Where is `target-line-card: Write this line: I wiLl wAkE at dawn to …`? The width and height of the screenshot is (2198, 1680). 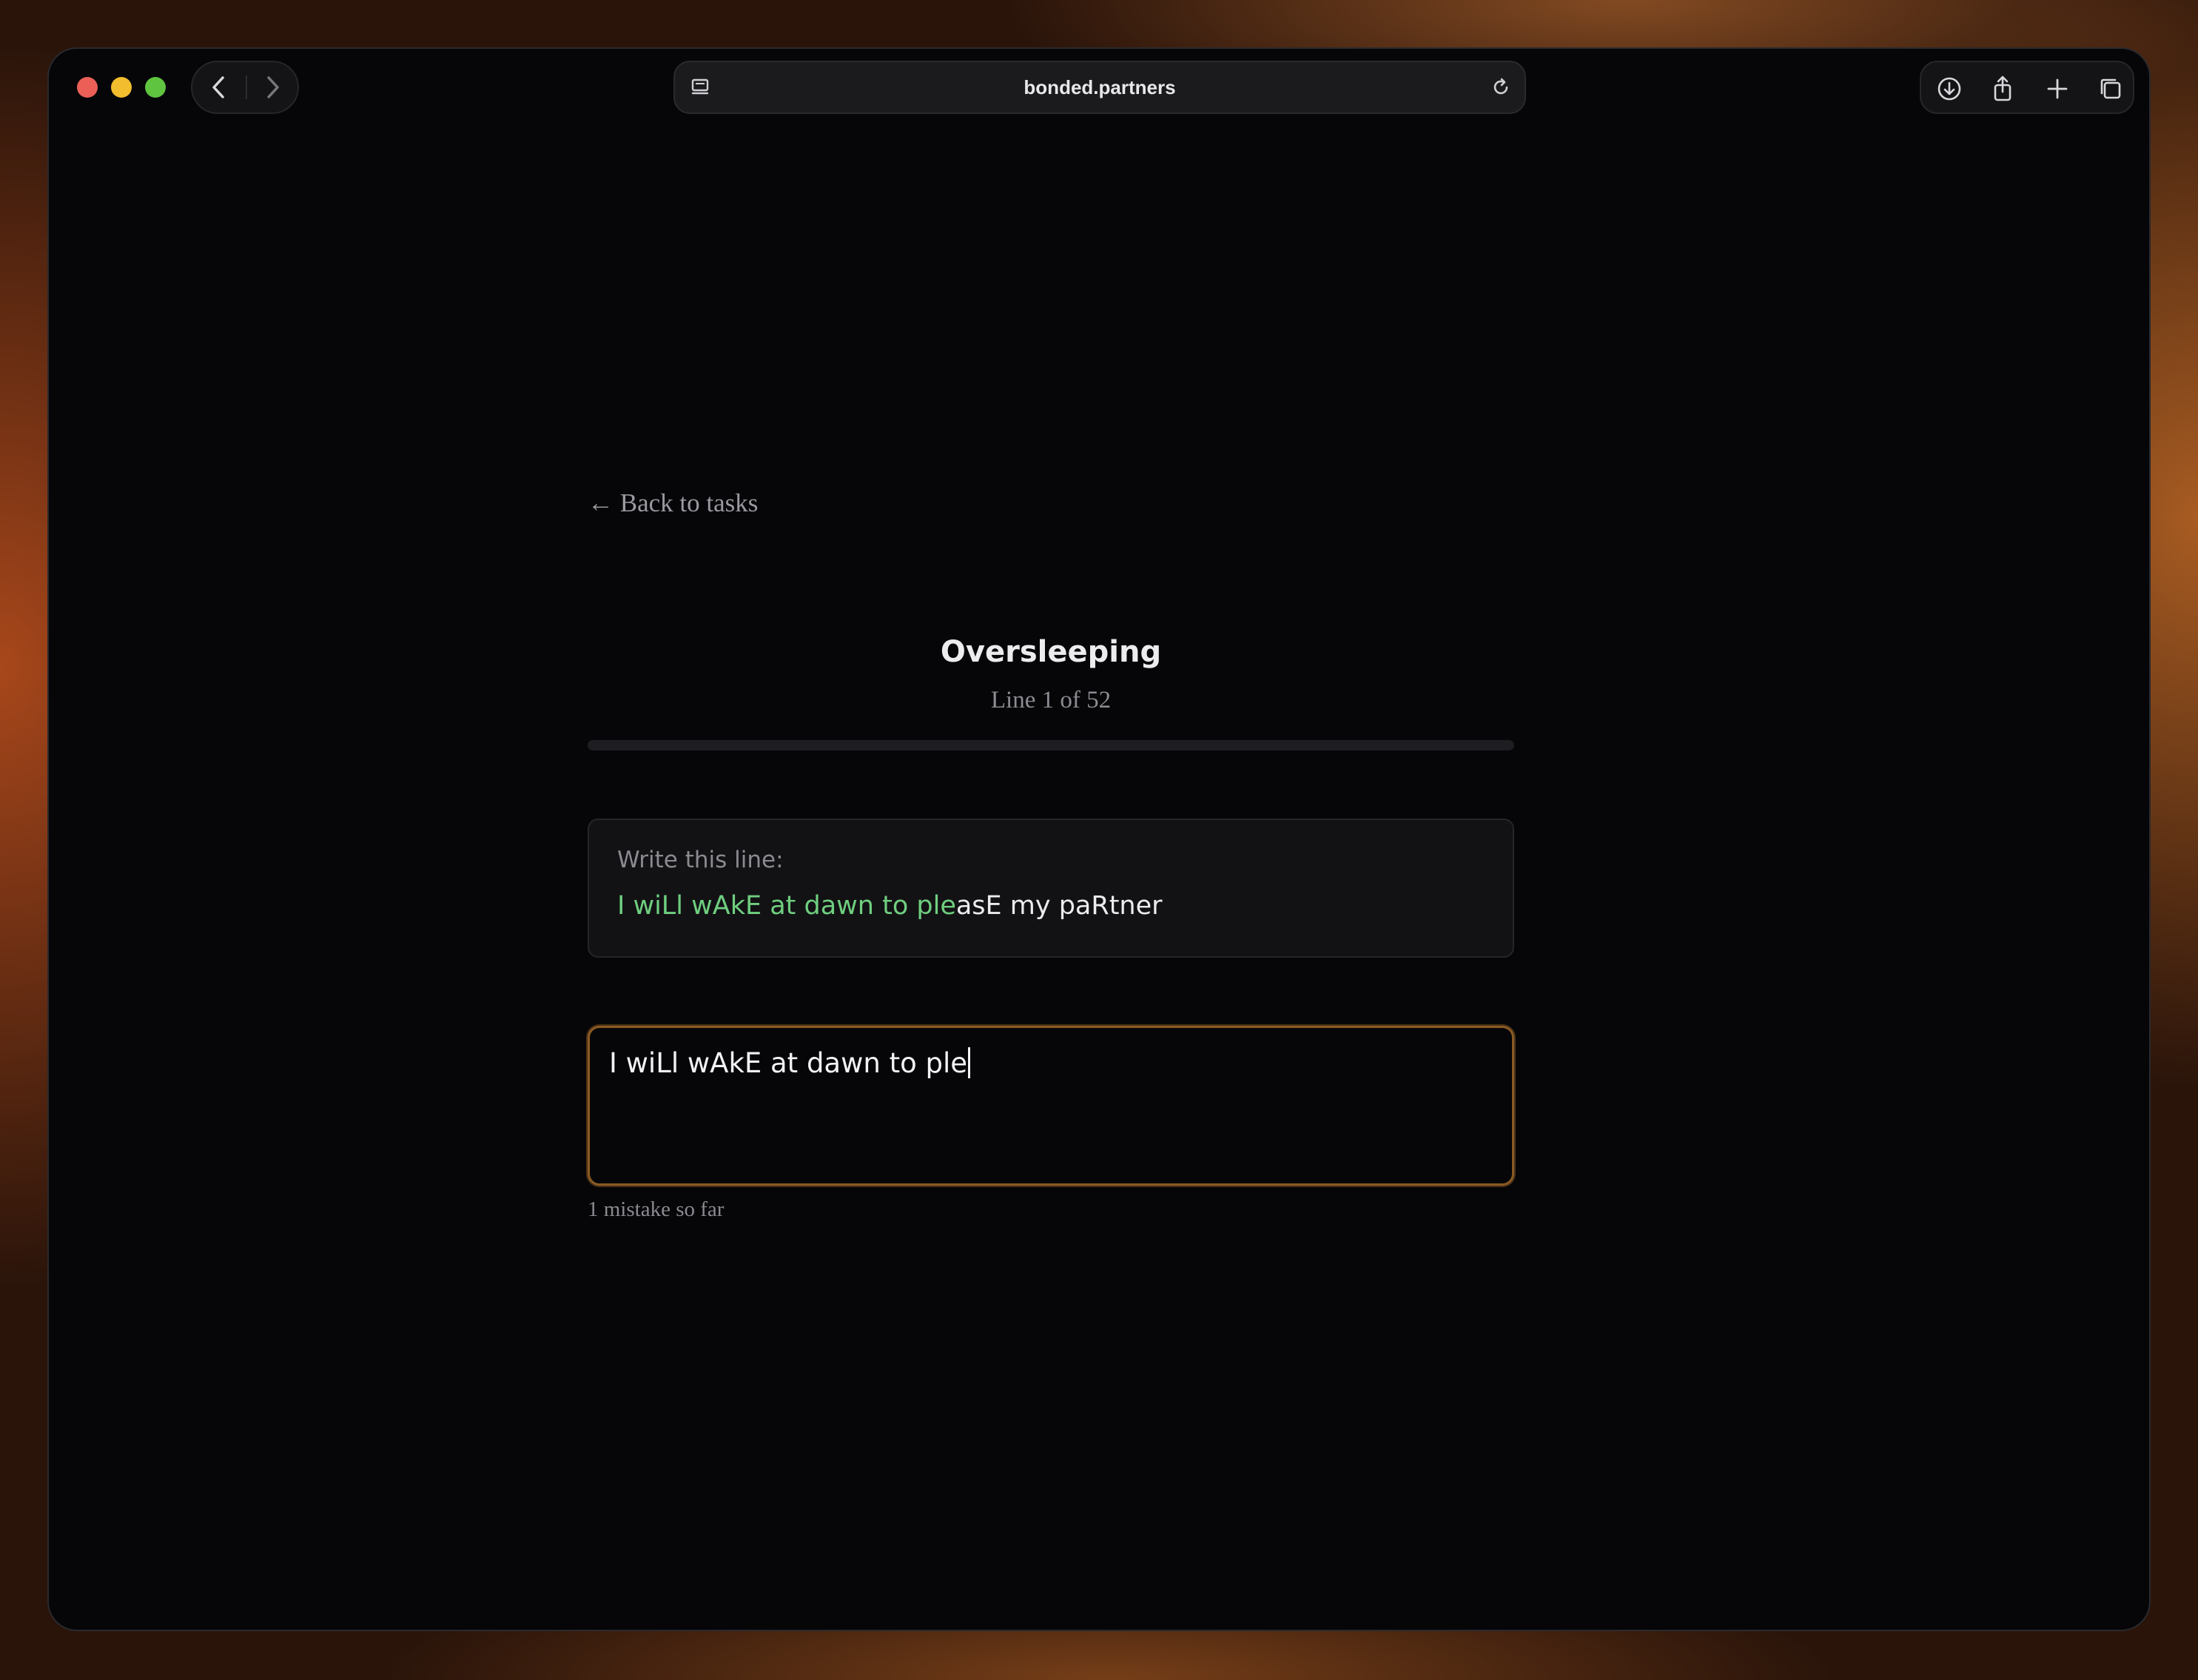
target-line-card: Write this line: I wiLl wAkE at dawn to … is located at coordinates (1051, 888).